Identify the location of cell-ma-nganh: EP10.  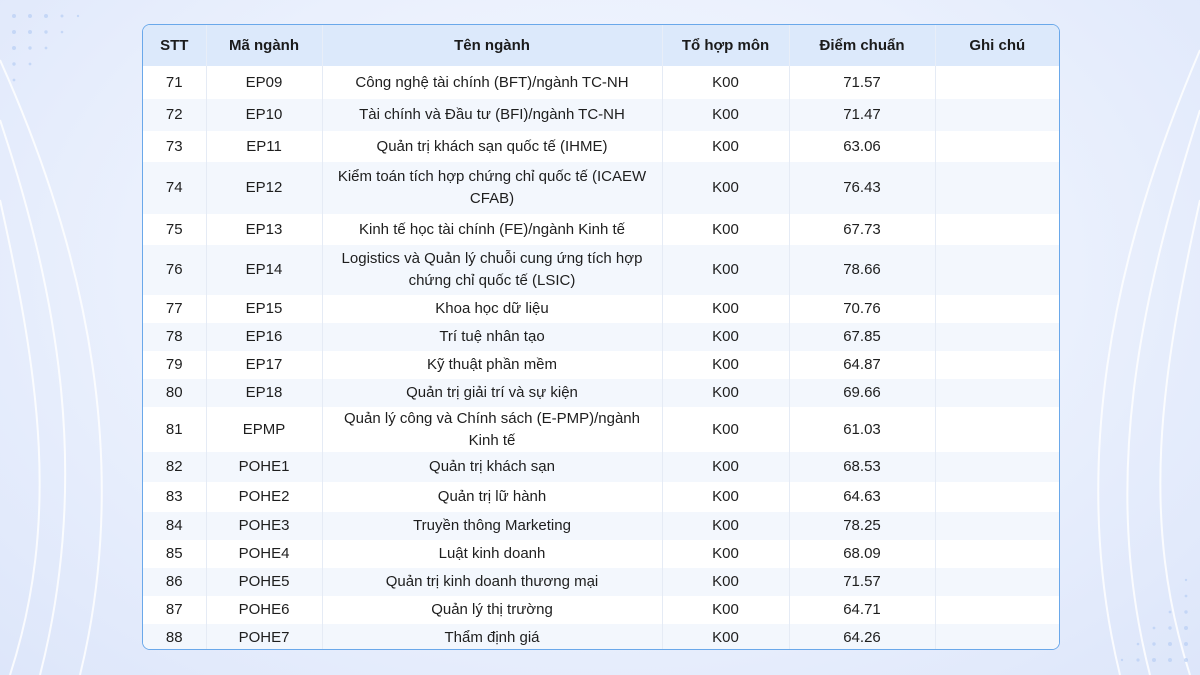
(264, 115).